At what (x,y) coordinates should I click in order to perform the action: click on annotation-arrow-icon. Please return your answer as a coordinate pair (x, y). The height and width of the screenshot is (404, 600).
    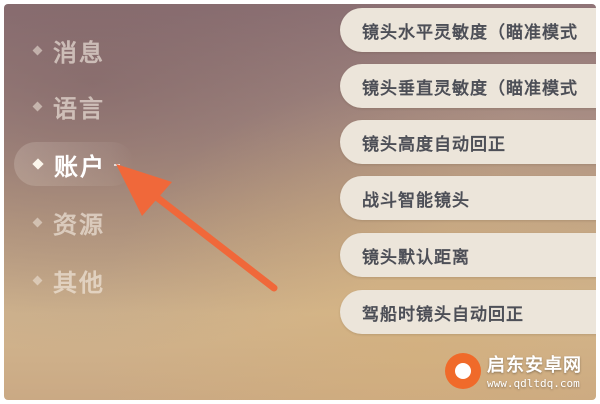
    Looking at the image, I should click on (197, 228).